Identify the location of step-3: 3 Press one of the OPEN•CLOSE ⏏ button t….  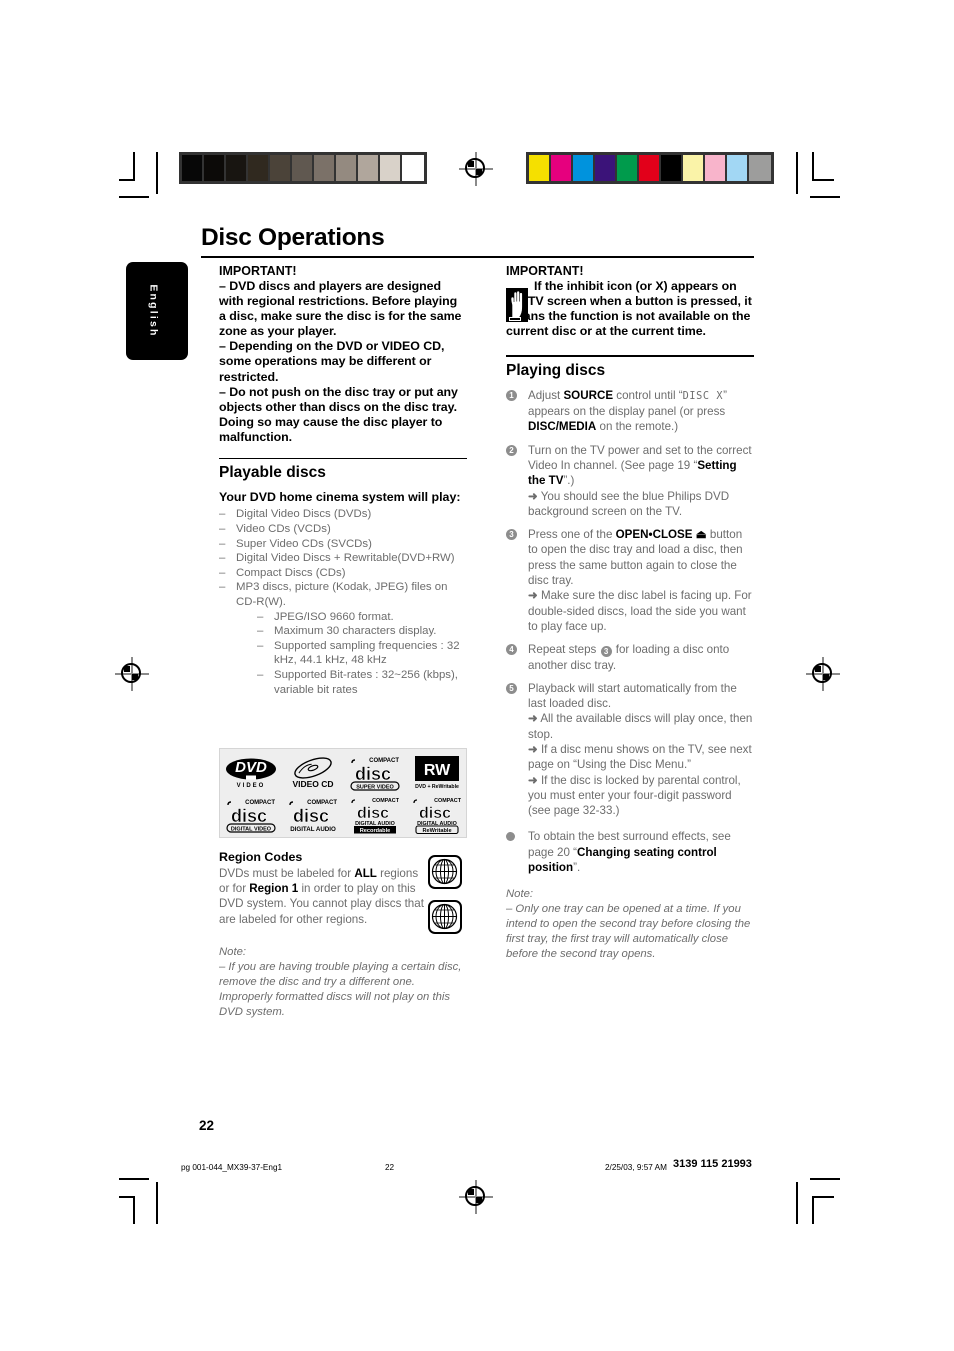
(630, 580).